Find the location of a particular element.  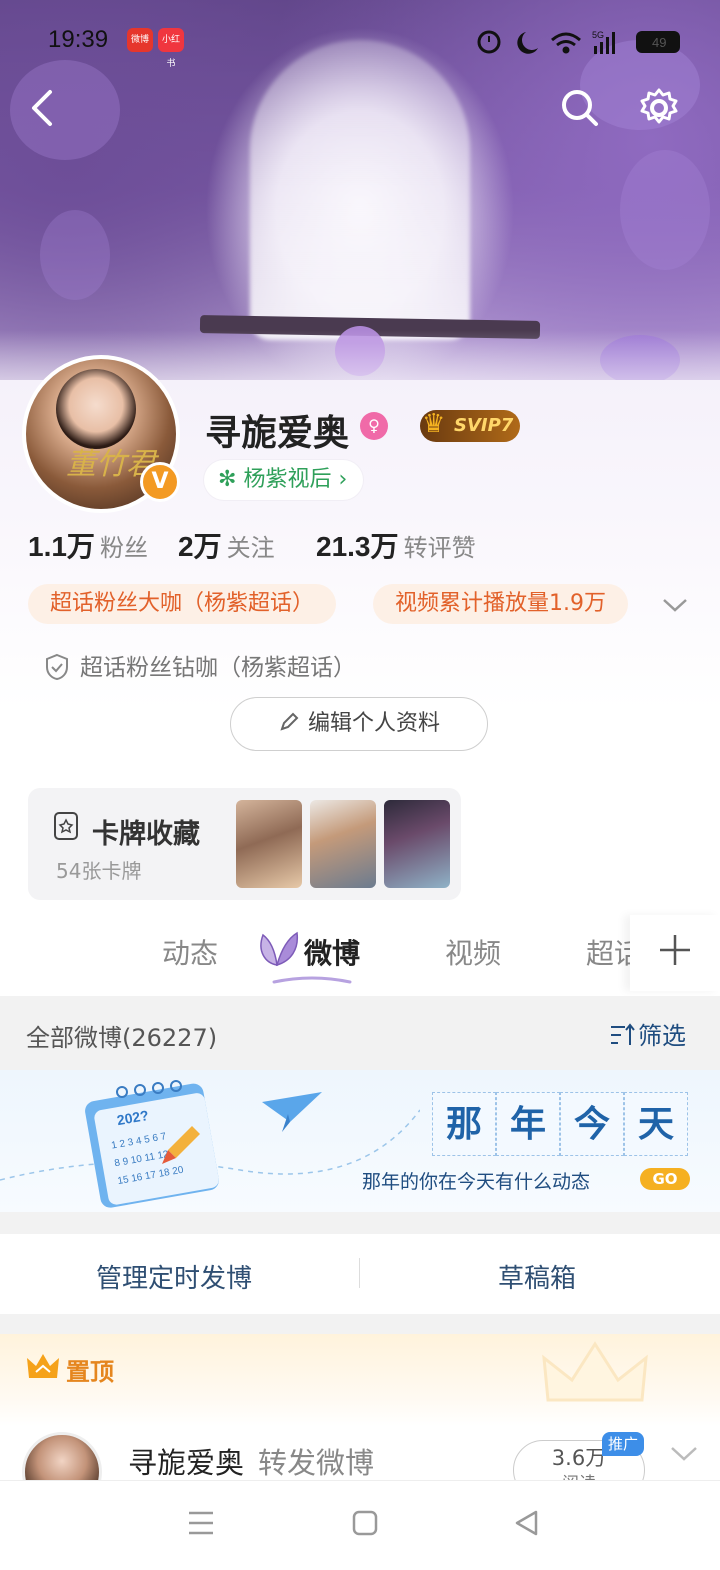

female-icon: ♀ is located at coordinates (374, 426).